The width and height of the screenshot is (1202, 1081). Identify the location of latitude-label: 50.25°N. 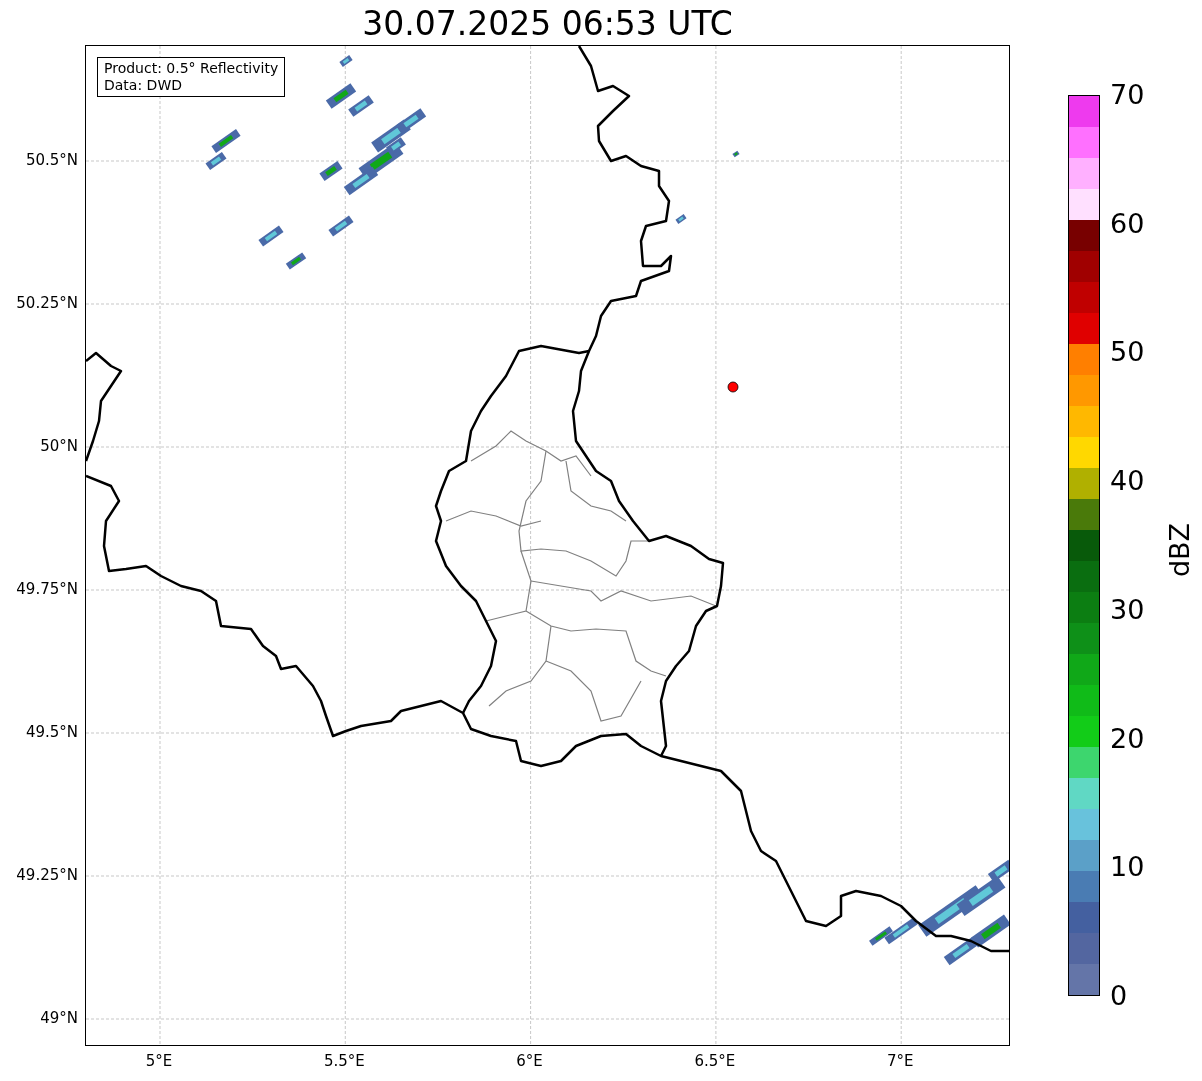
(47, 303).